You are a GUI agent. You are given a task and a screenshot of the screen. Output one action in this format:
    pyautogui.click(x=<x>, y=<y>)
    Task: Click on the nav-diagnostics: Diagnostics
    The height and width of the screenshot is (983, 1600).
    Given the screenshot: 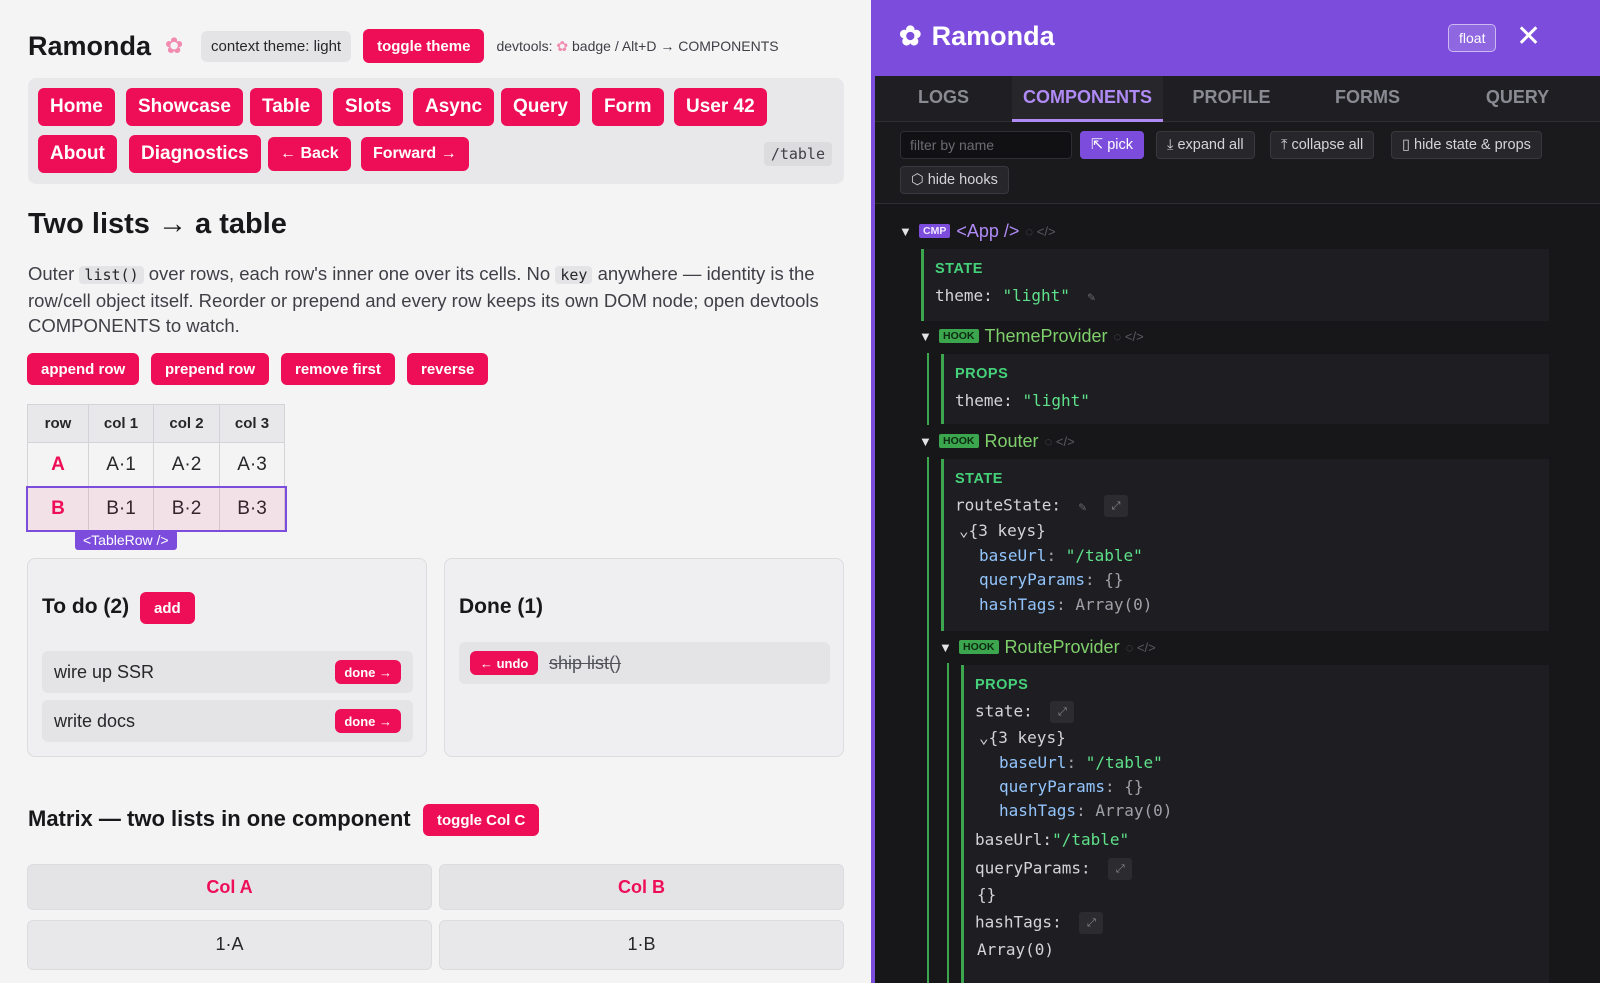 What is the action you would take?
    pyautogui.click(x=195, y=154)
    